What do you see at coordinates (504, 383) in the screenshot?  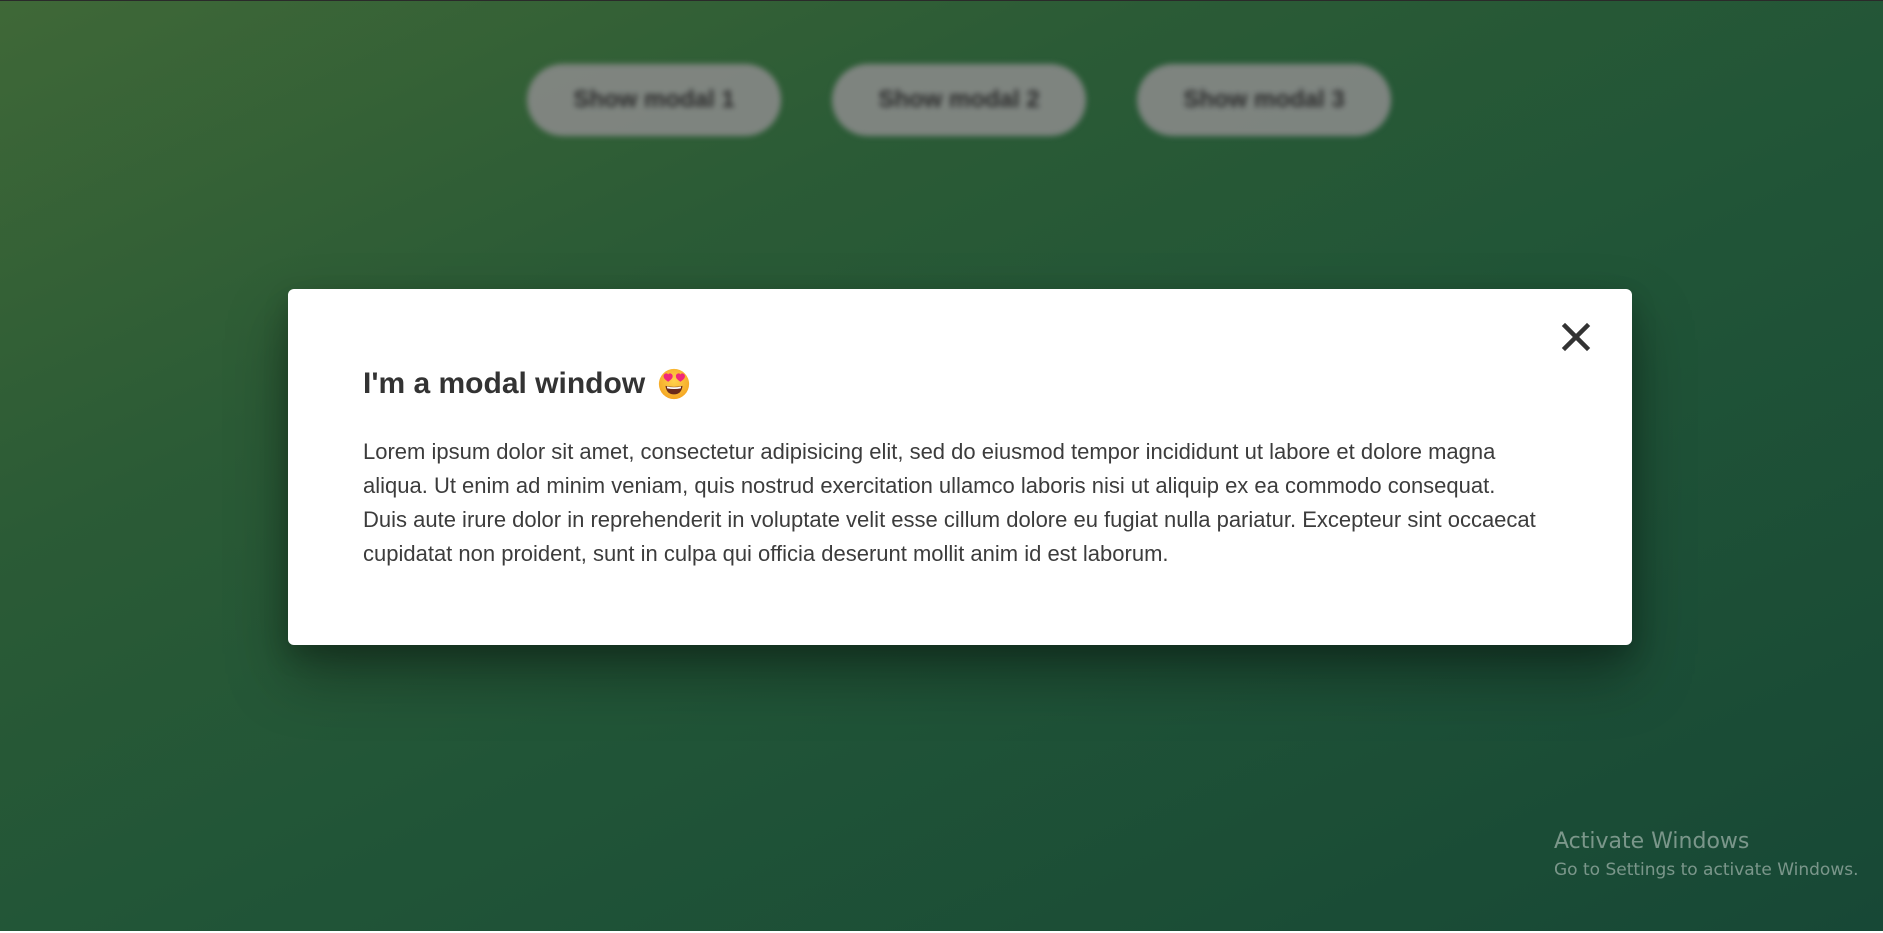 I see `modal-title-text: I'm a modal window` at bounding box center [504, 383].